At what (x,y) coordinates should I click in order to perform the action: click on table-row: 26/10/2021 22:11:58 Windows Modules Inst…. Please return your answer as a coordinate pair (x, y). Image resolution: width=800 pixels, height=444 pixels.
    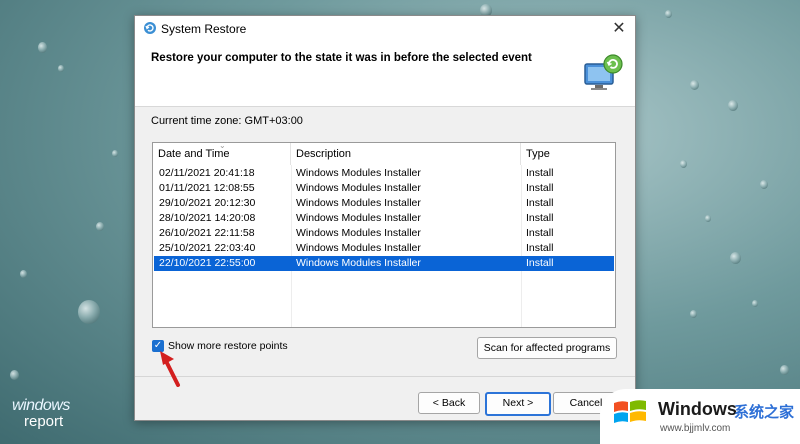
    Looking at the image, I should click on (384, 233).